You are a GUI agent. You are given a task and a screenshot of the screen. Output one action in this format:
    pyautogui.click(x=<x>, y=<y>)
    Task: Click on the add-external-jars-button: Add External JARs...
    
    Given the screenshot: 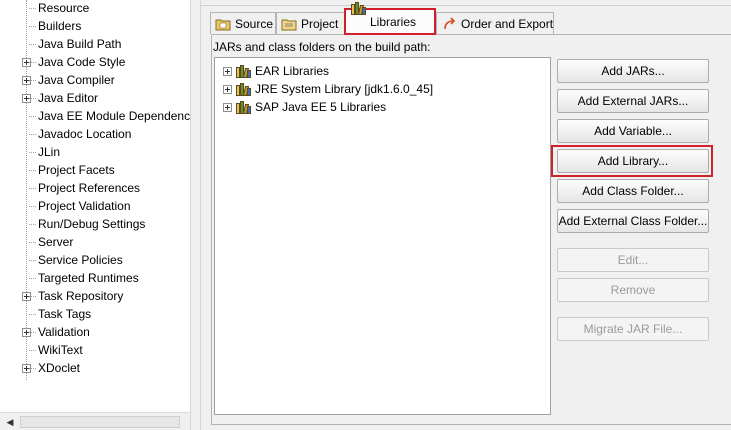 What is the action you would take?
    pyautogui.click(x=633, y=101)
    